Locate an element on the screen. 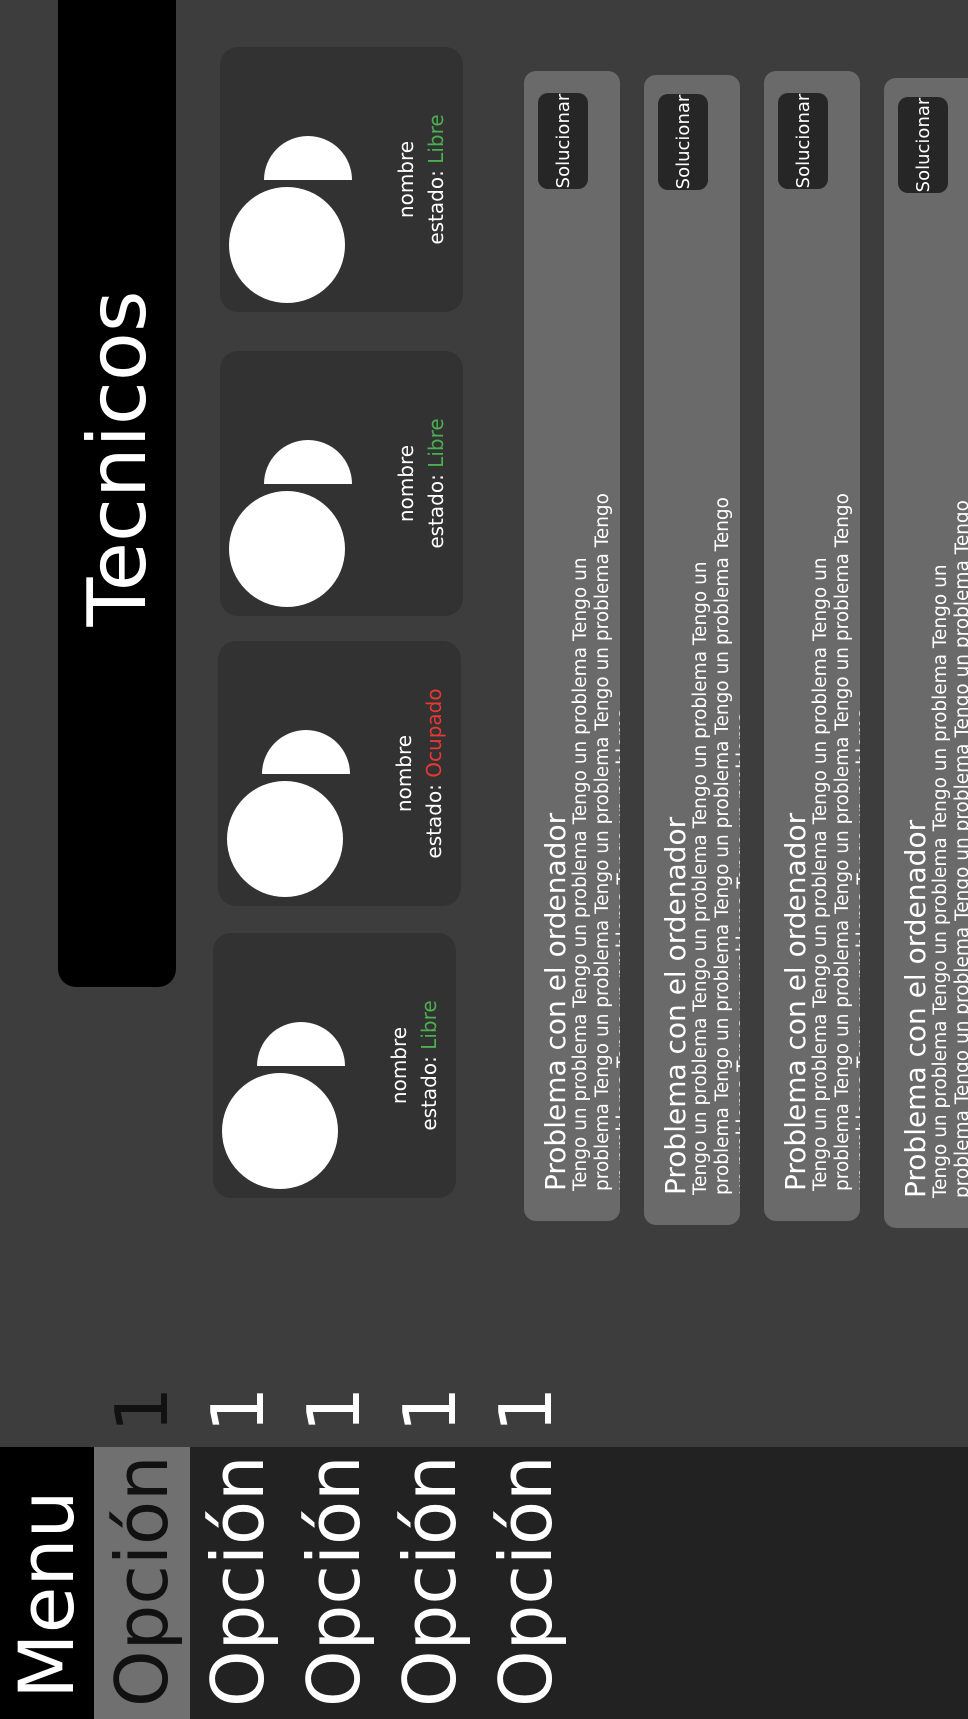 This screenshot has height=1719, width=968. technician-card: nombre estado: Ocupado is located at coordinates (339, 773).